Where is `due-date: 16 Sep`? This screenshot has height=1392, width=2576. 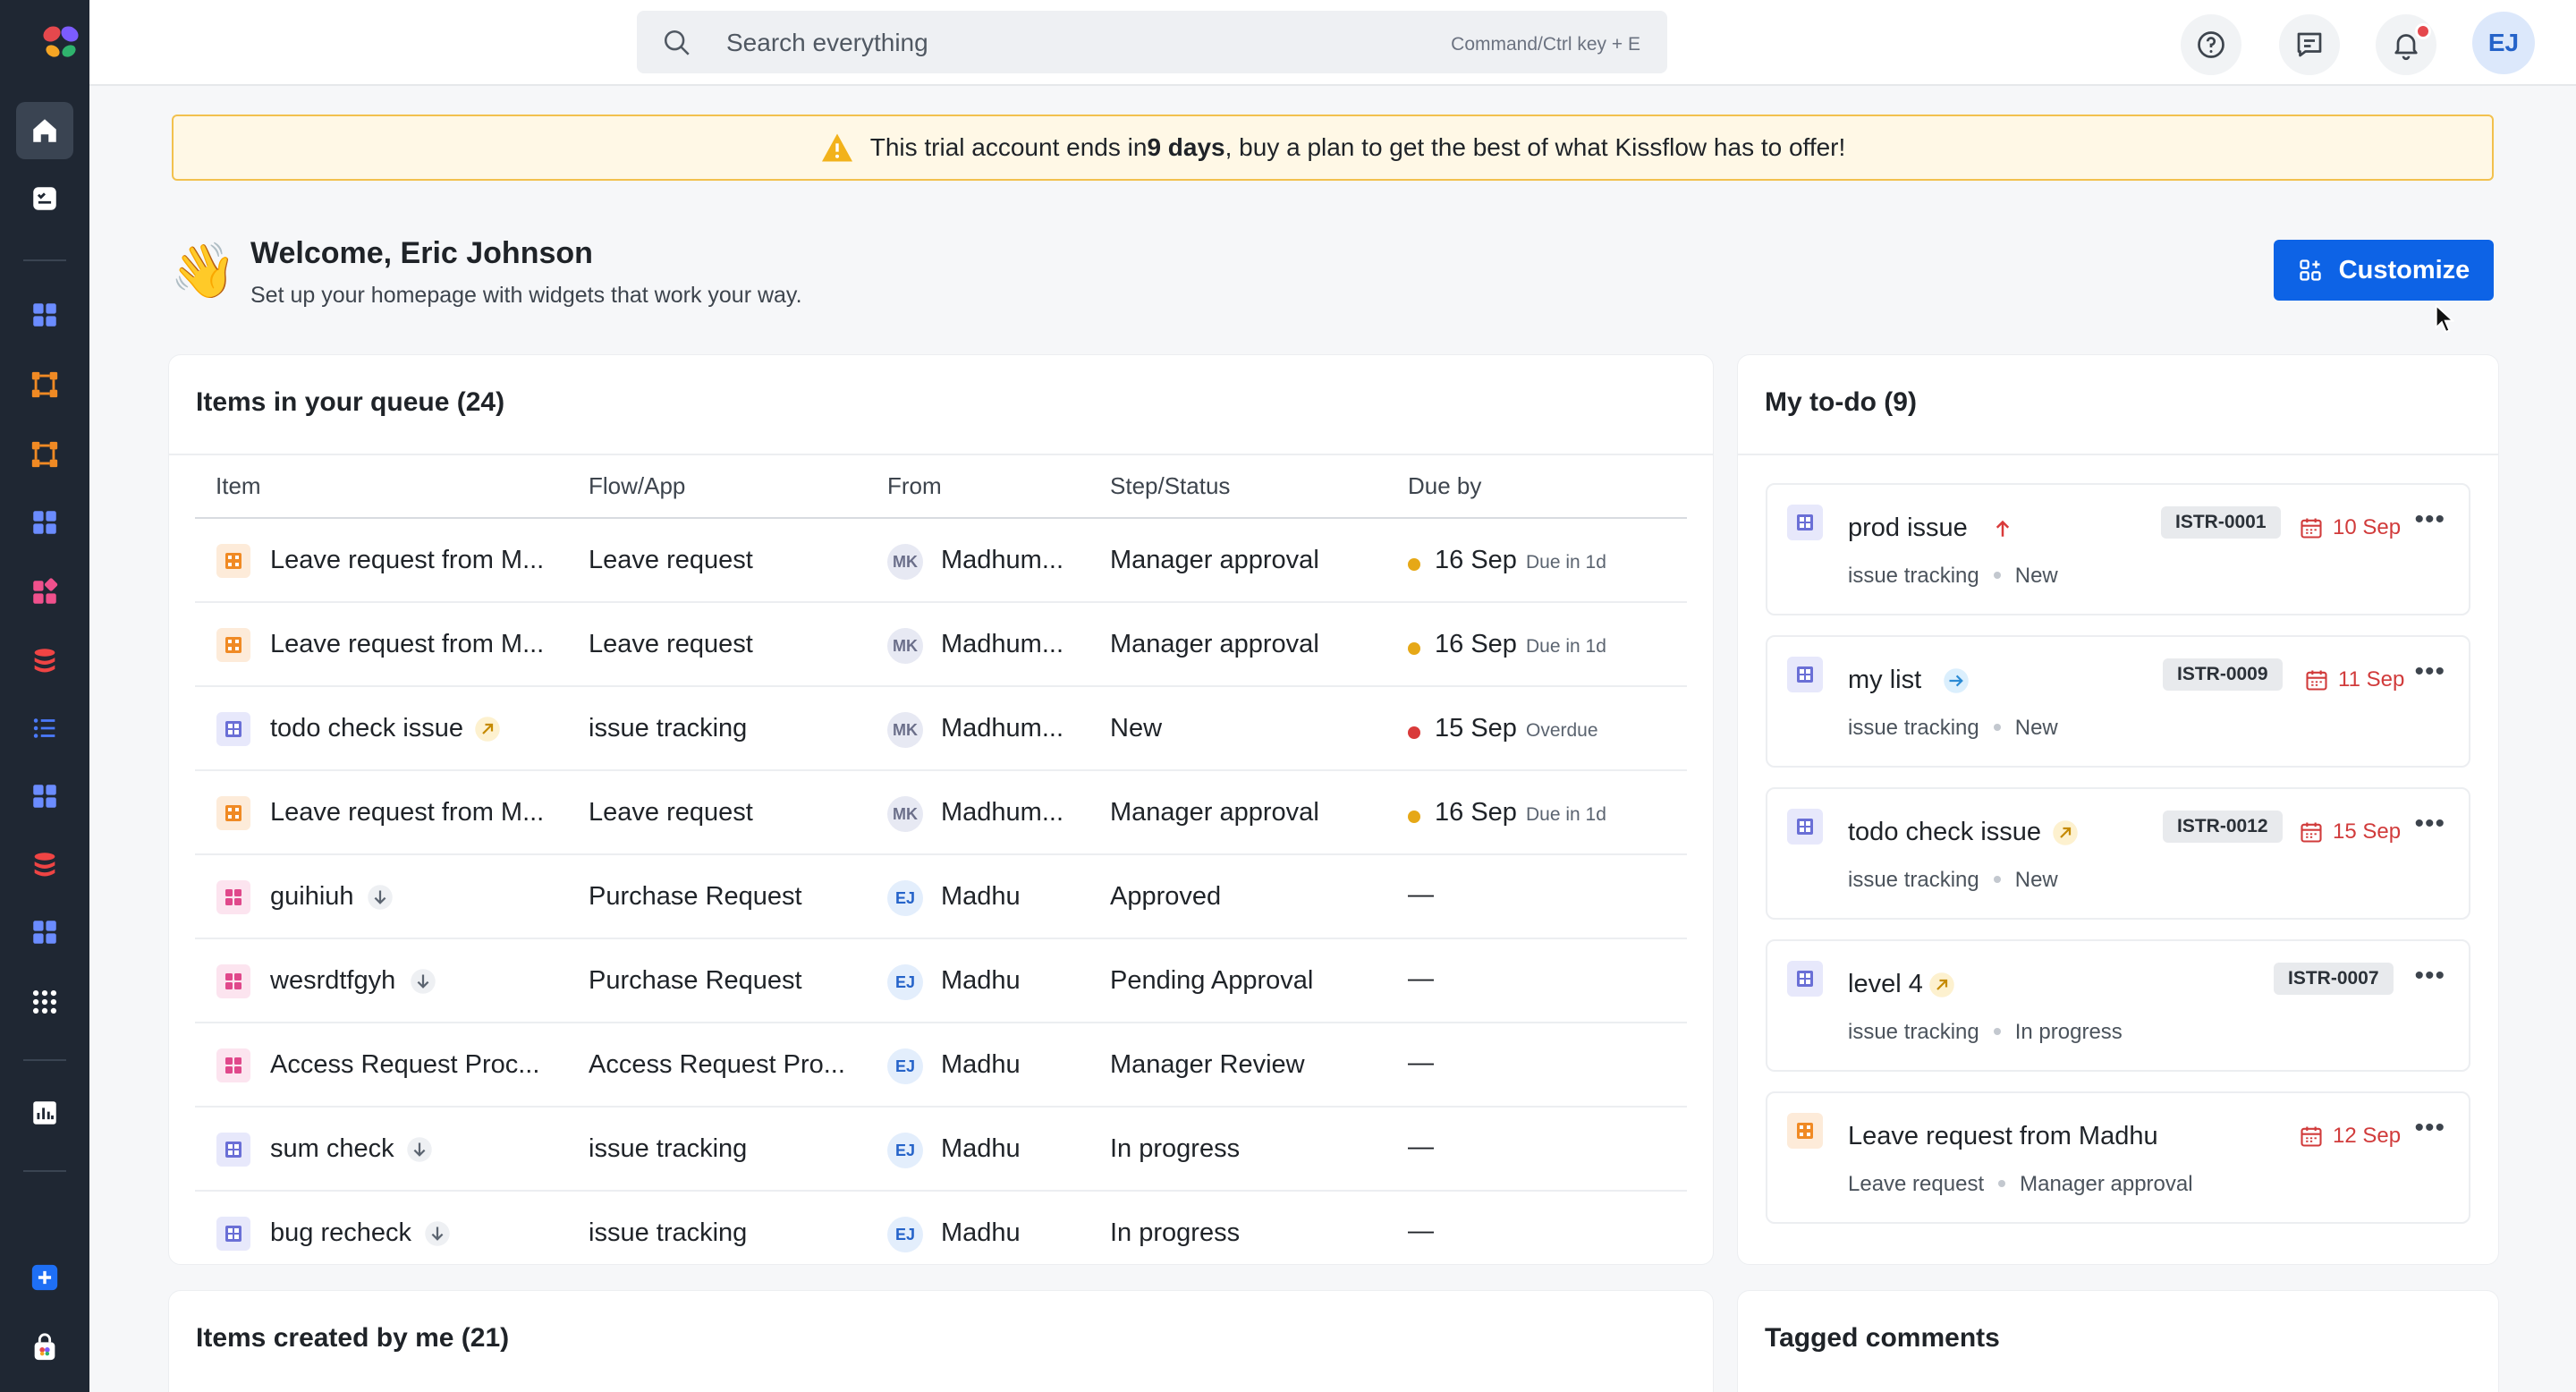 due-date: 16 Sep is located at coordinates (1476, 644).